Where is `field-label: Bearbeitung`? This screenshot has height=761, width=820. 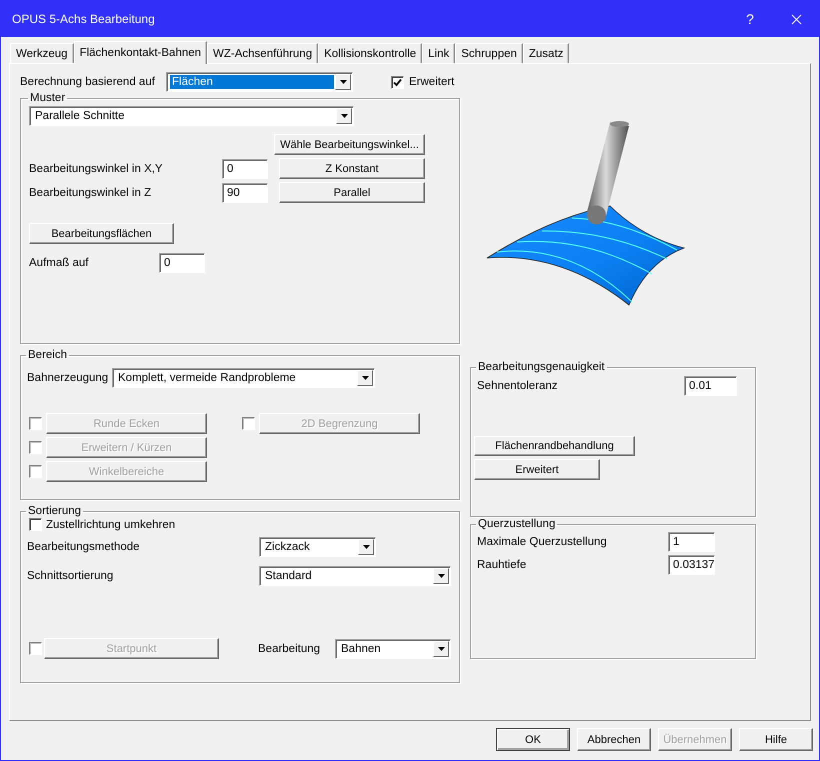 field-label: Bearbeitung is located at coordinates (290, 648).